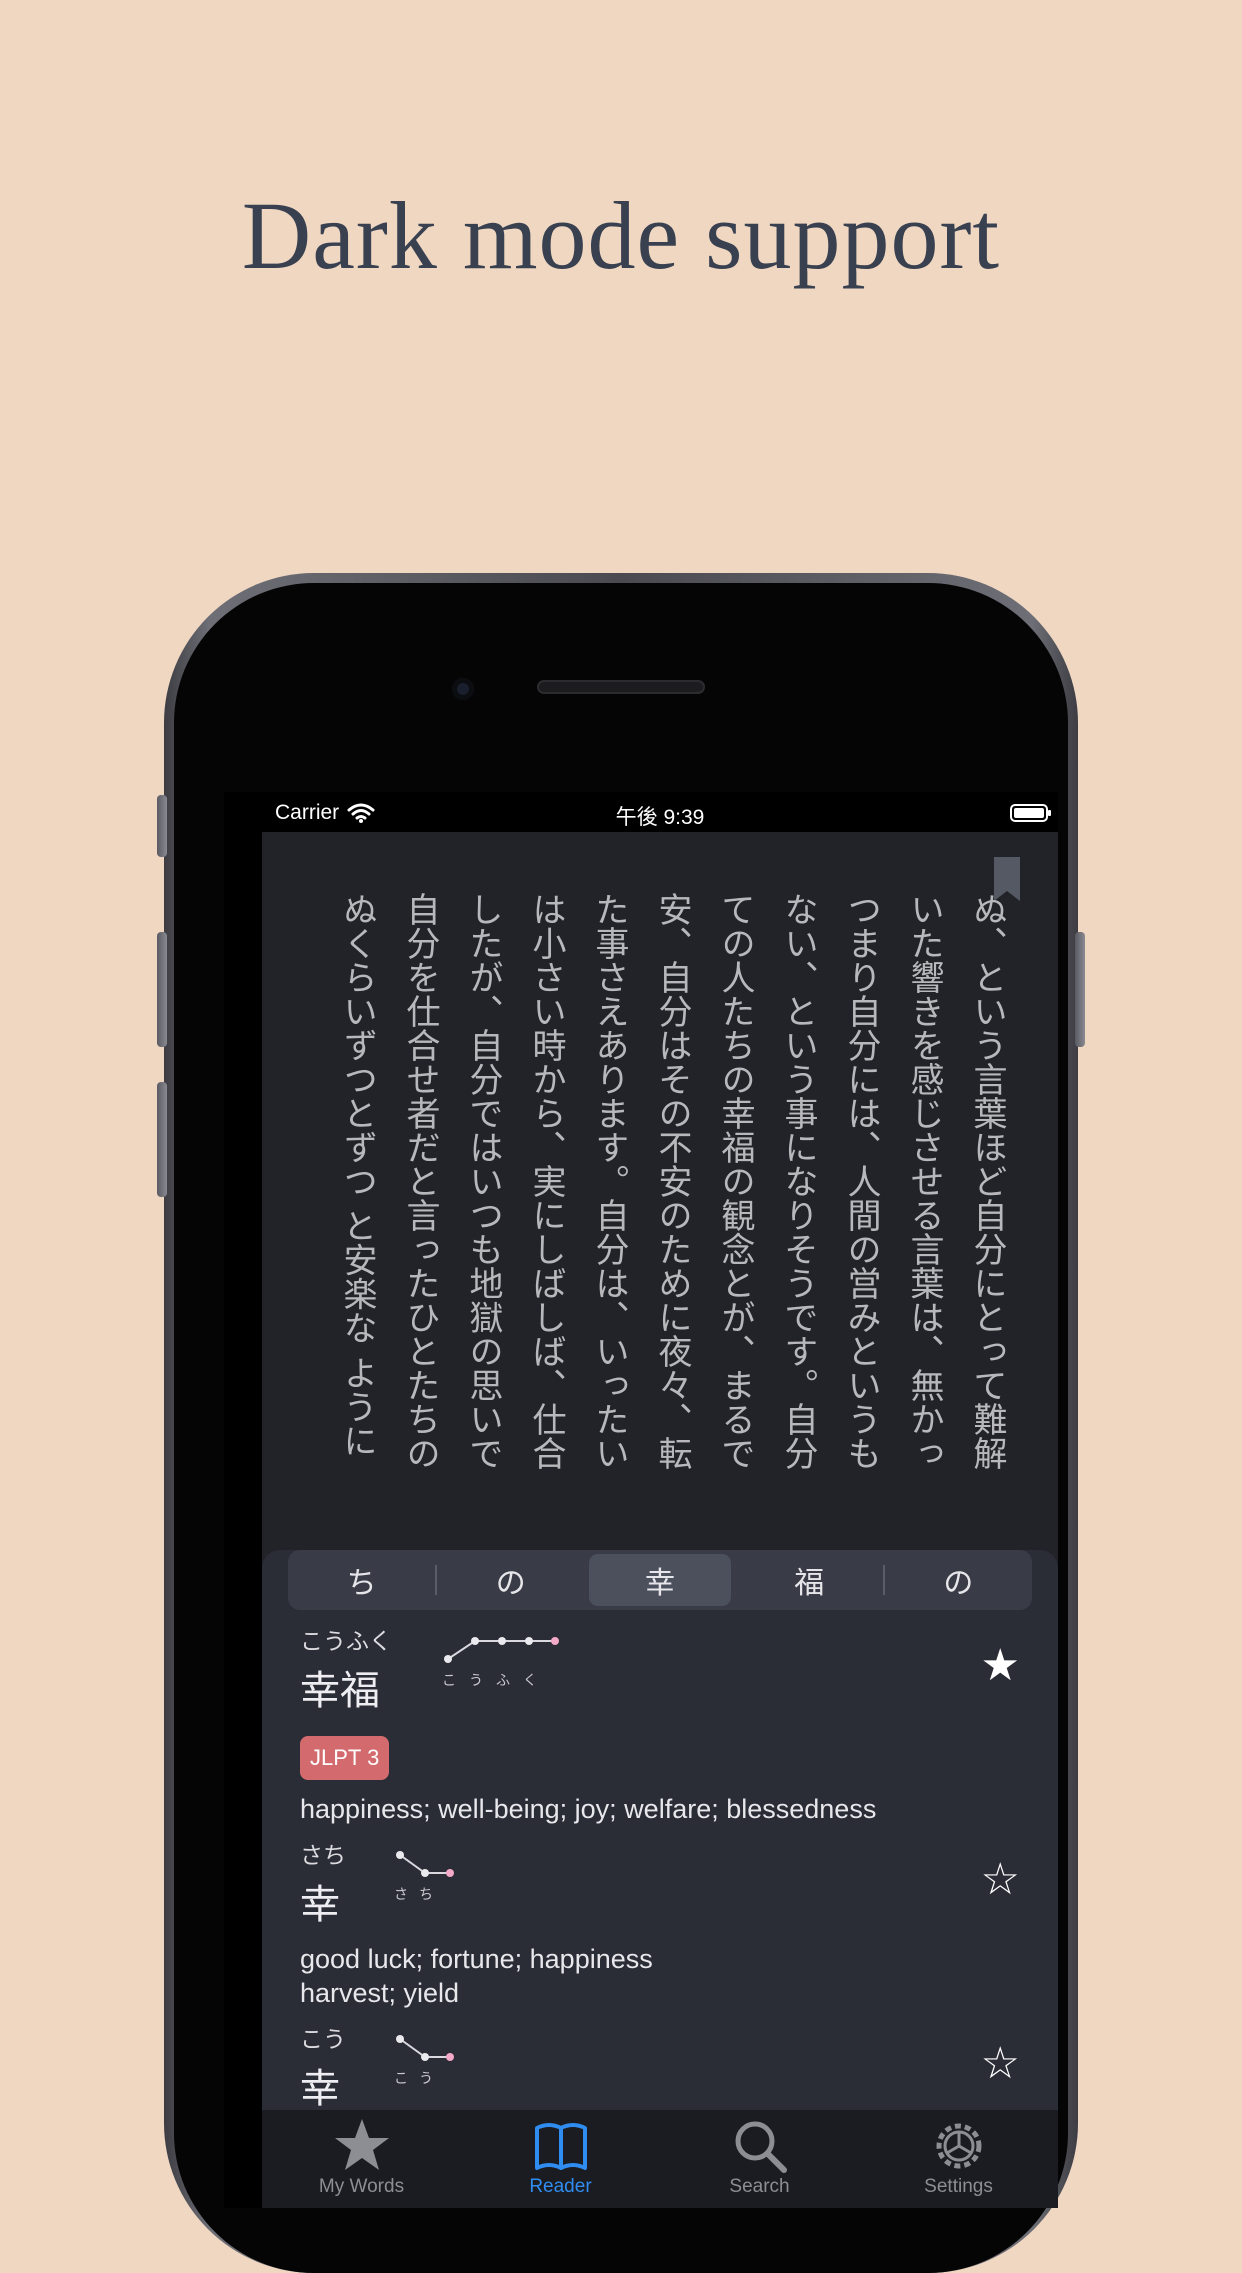  Describe the element at coordinates (560, 2146) in the screenshot. I see `book-icon` at that location.